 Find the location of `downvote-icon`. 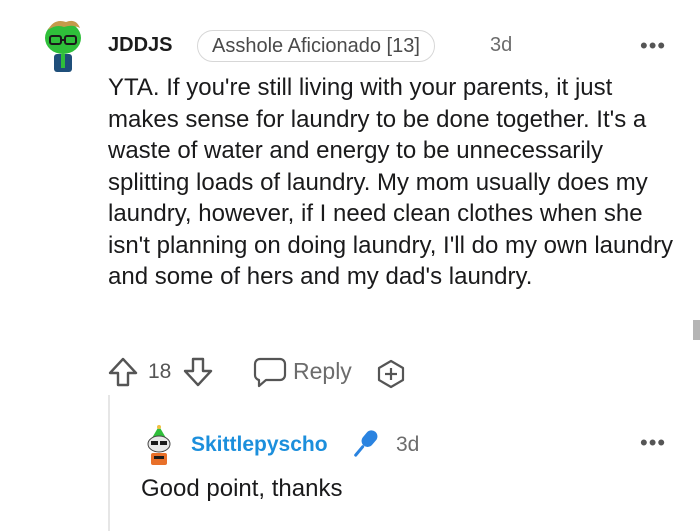

downvote-icon is located at coordinates (198, 372).